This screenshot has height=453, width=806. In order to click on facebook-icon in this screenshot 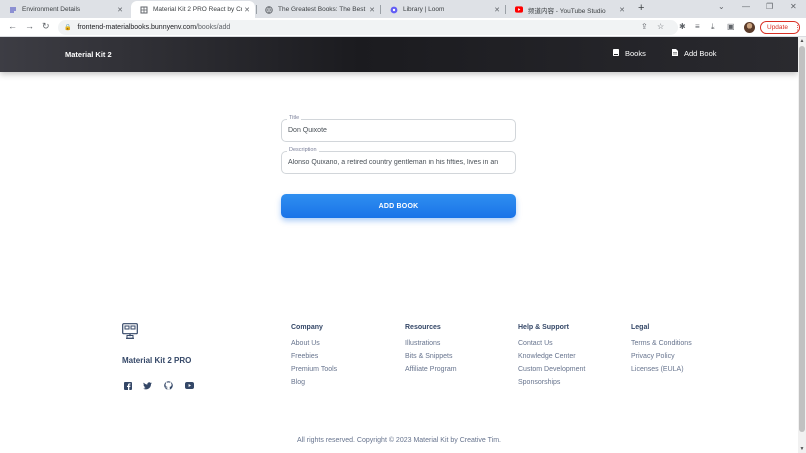, I will do `click(127, 385)`.